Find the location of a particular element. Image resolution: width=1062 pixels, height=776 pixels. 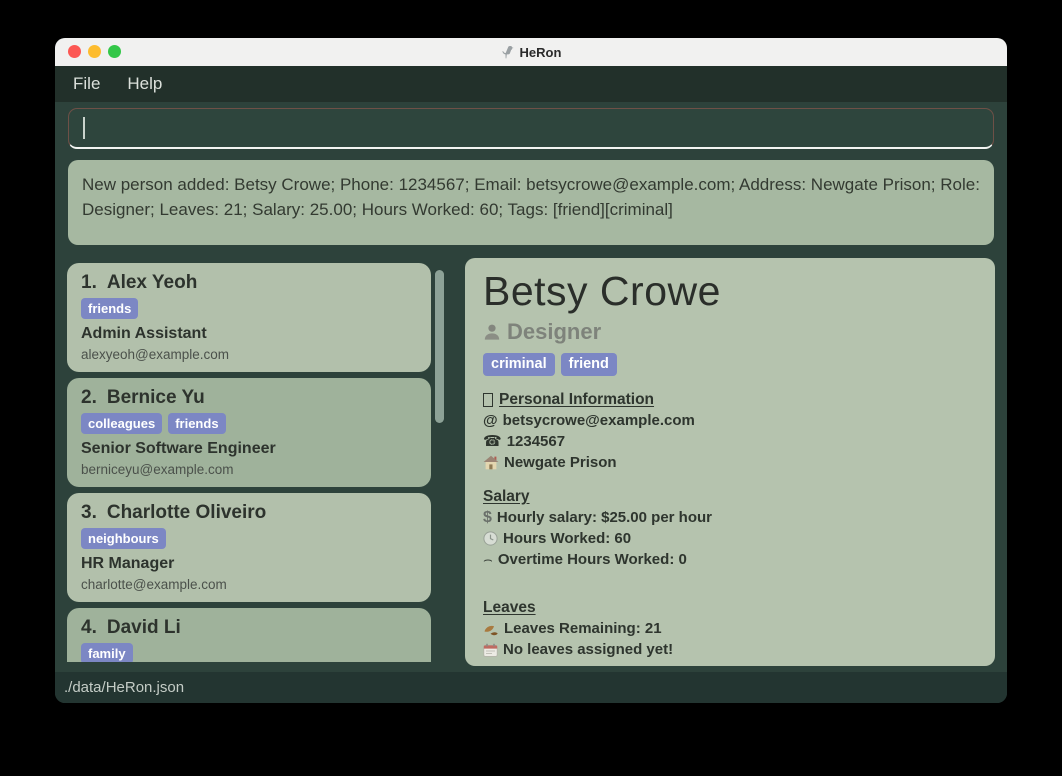

person-tags: family is located at coordinates (249, 652).